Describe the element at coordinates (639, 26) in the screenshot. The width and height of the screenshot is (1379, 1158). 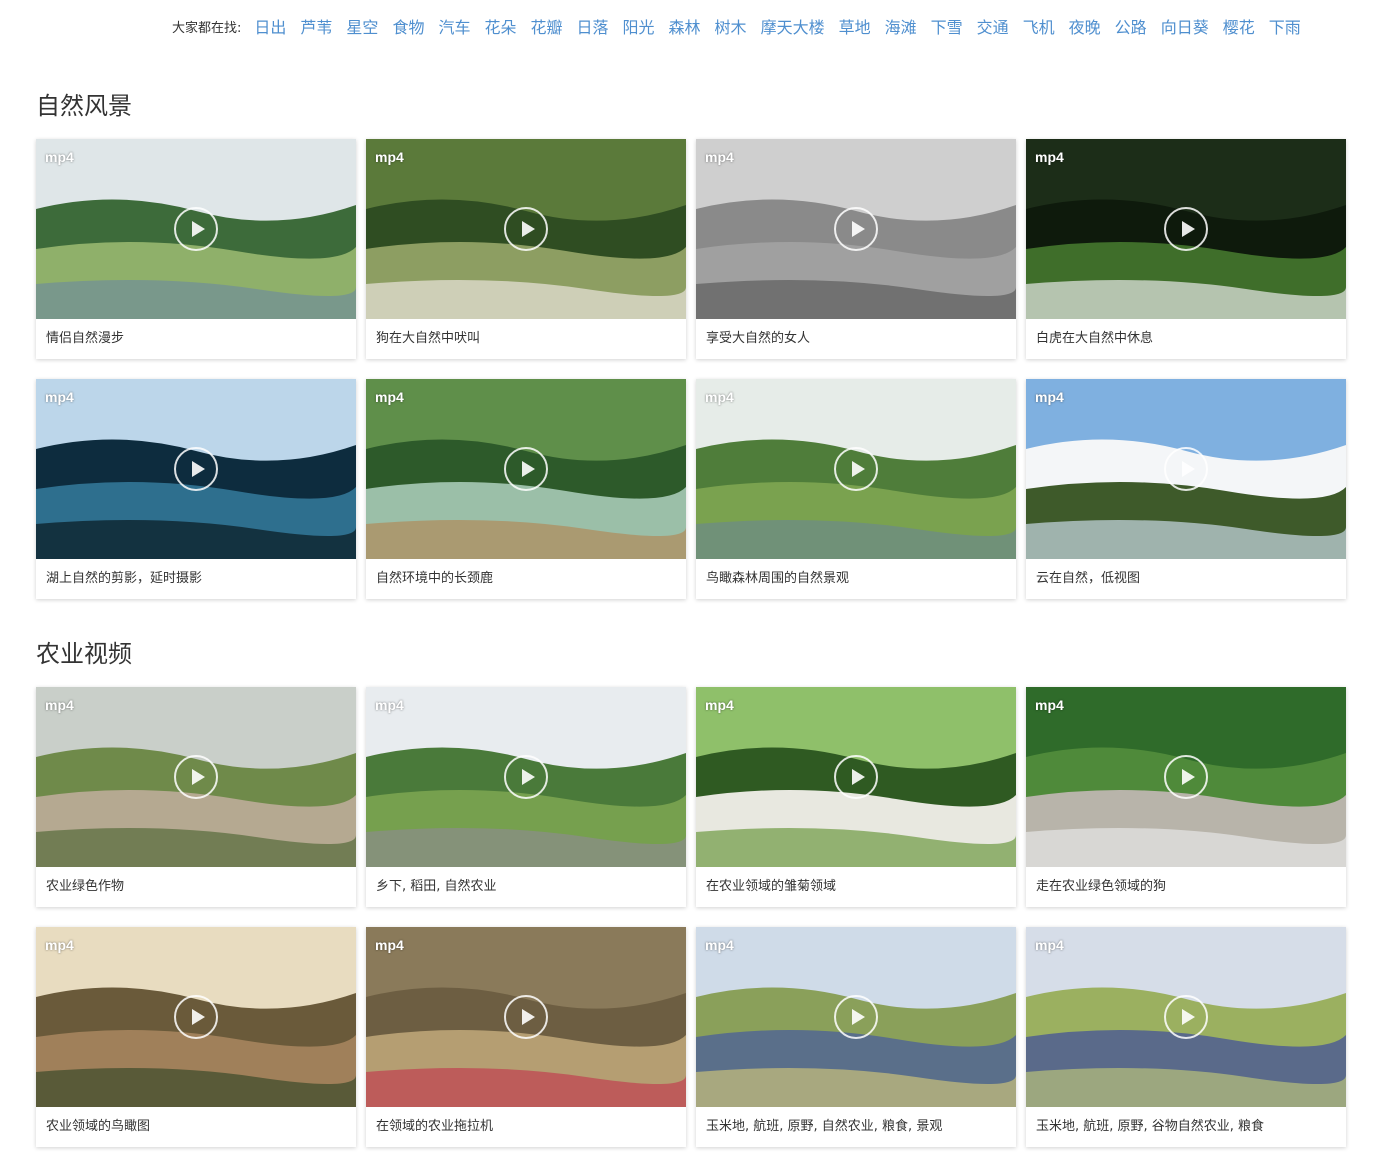
I see `hot-search-tag: 阳光` at that location.